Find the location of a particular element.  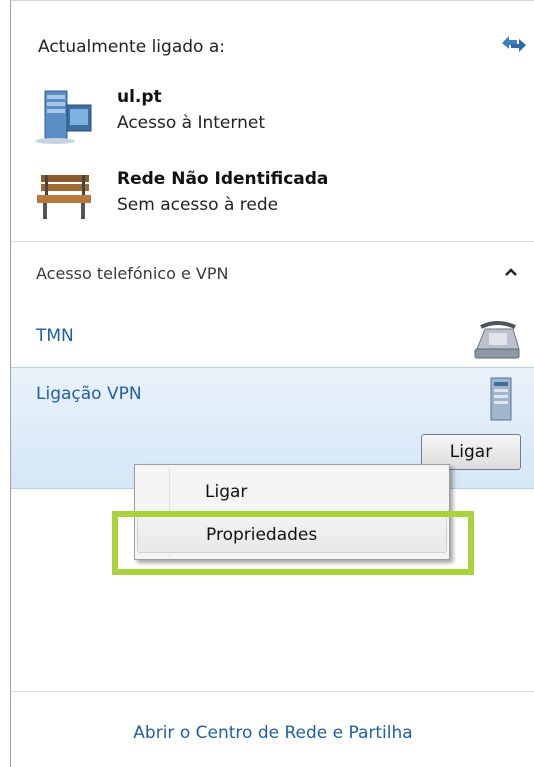

network-sharing-center-link: Abrir o Centro de Rede e Partilha is located at coordinates (272, 733).